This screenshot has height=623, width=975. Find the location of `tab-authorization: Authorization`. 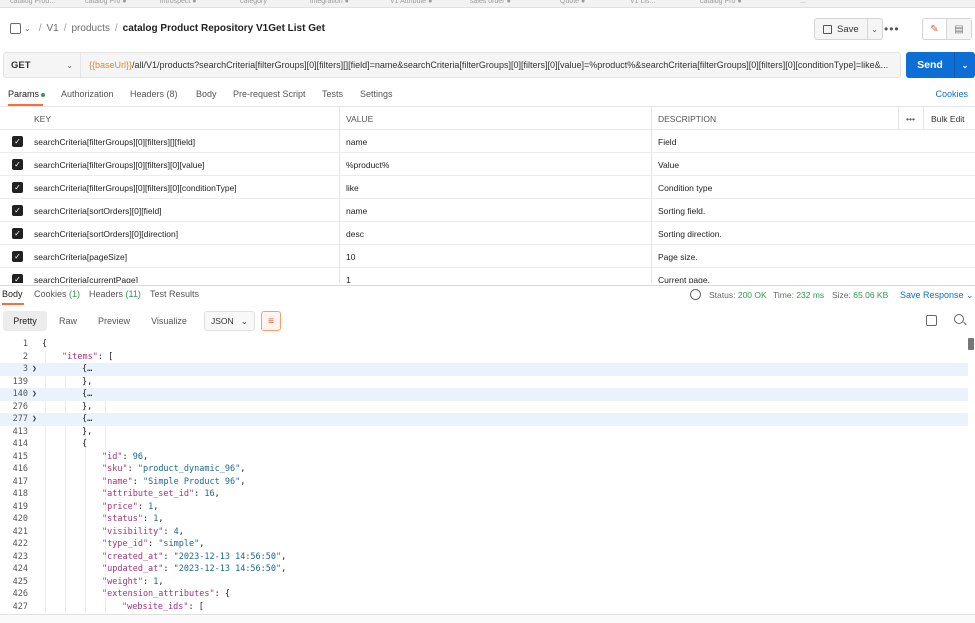

tab-authorization: Authorization is located at coordinates (87, 94).